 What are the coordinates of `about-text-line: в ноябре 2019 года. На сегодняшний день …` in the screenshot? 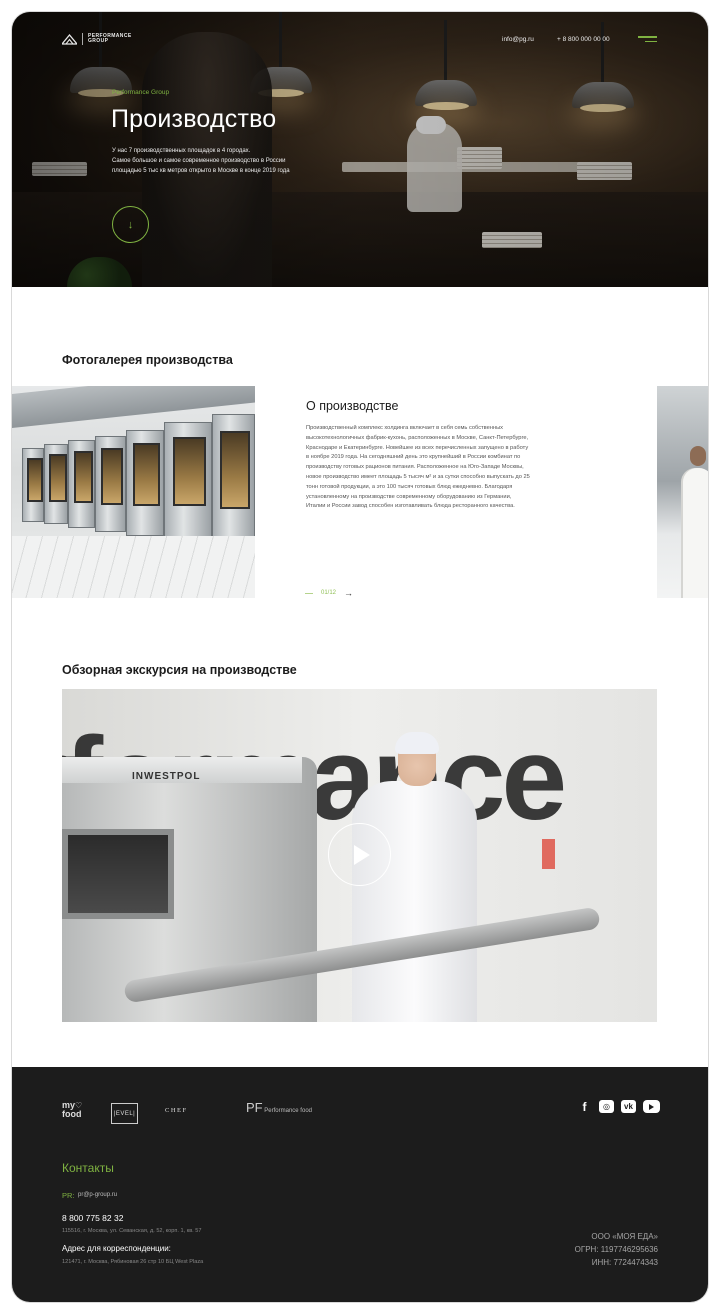 It's located at (413, 457).